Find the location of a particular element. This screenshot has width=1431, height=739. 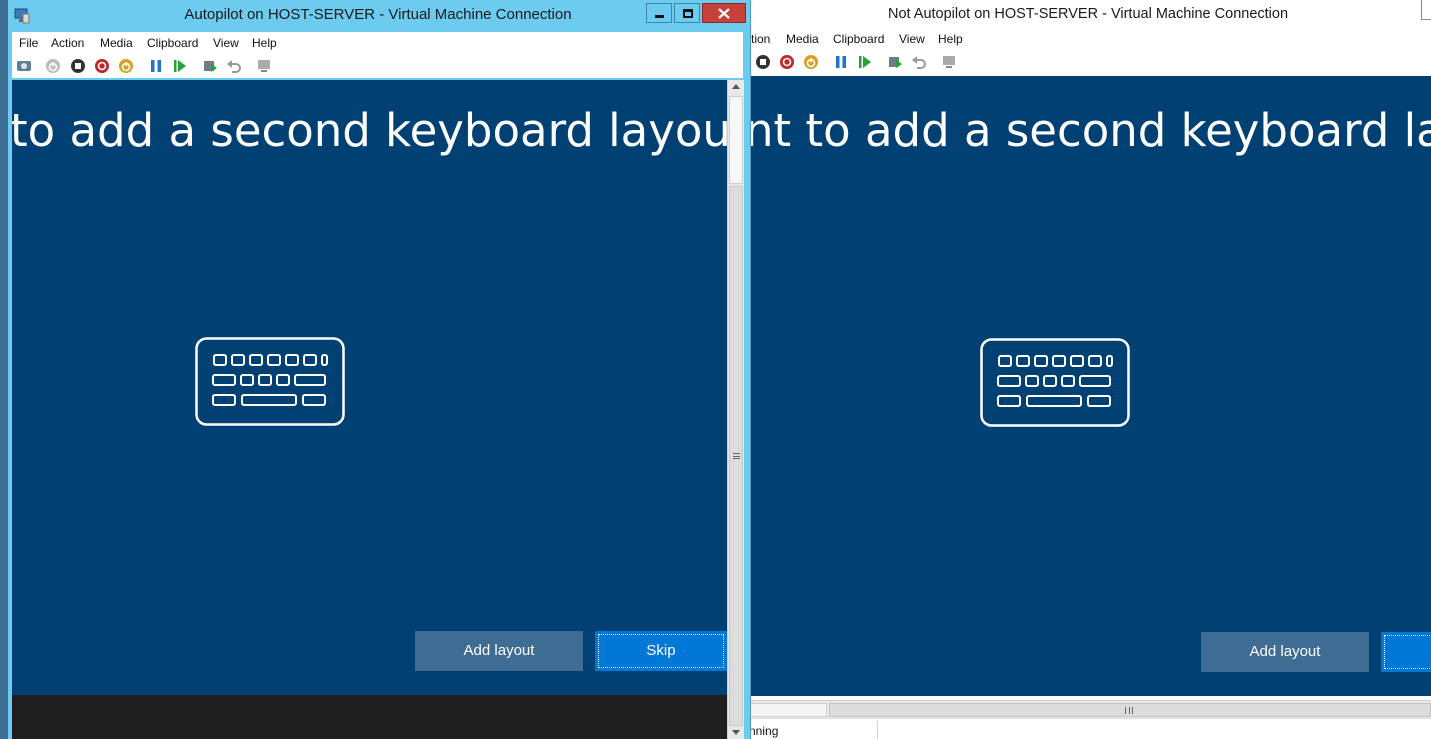

status-divider is located at coordinates (877, 730).